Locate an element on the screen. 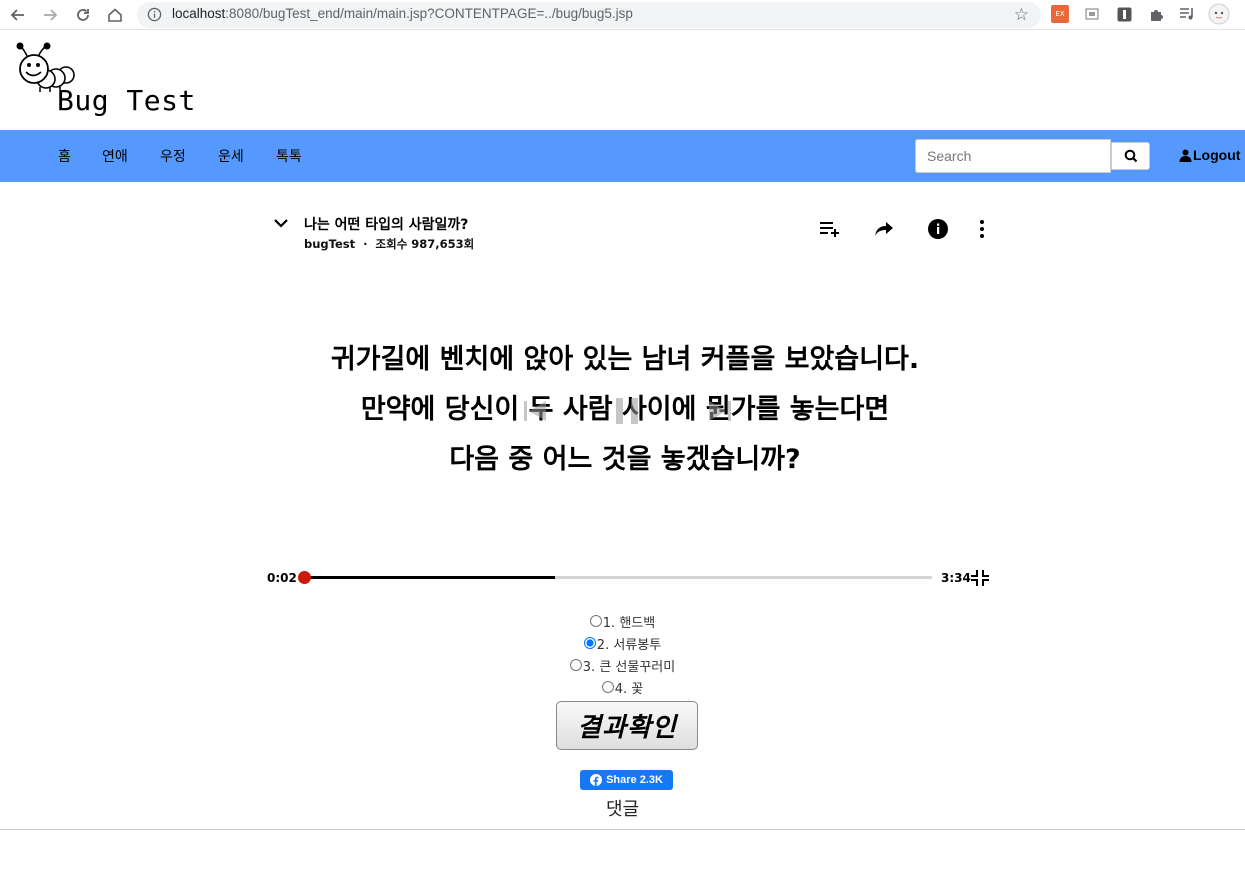  more-options-icon is located at coordinates (982, 229).